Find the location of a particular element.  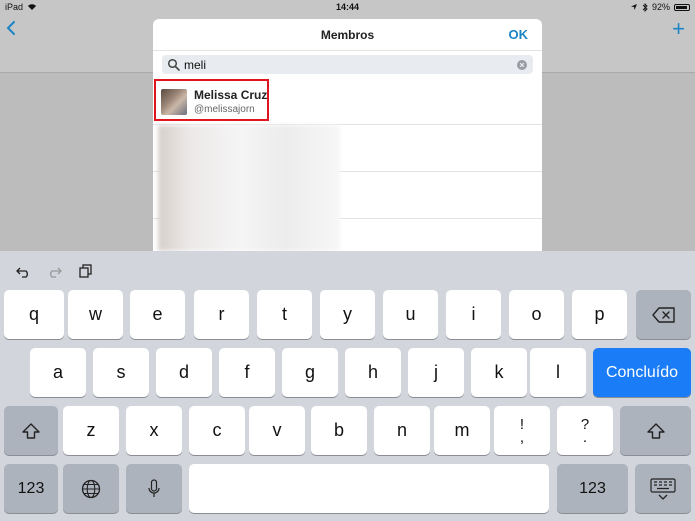

key-o: o is located at coordinates (536, 314).